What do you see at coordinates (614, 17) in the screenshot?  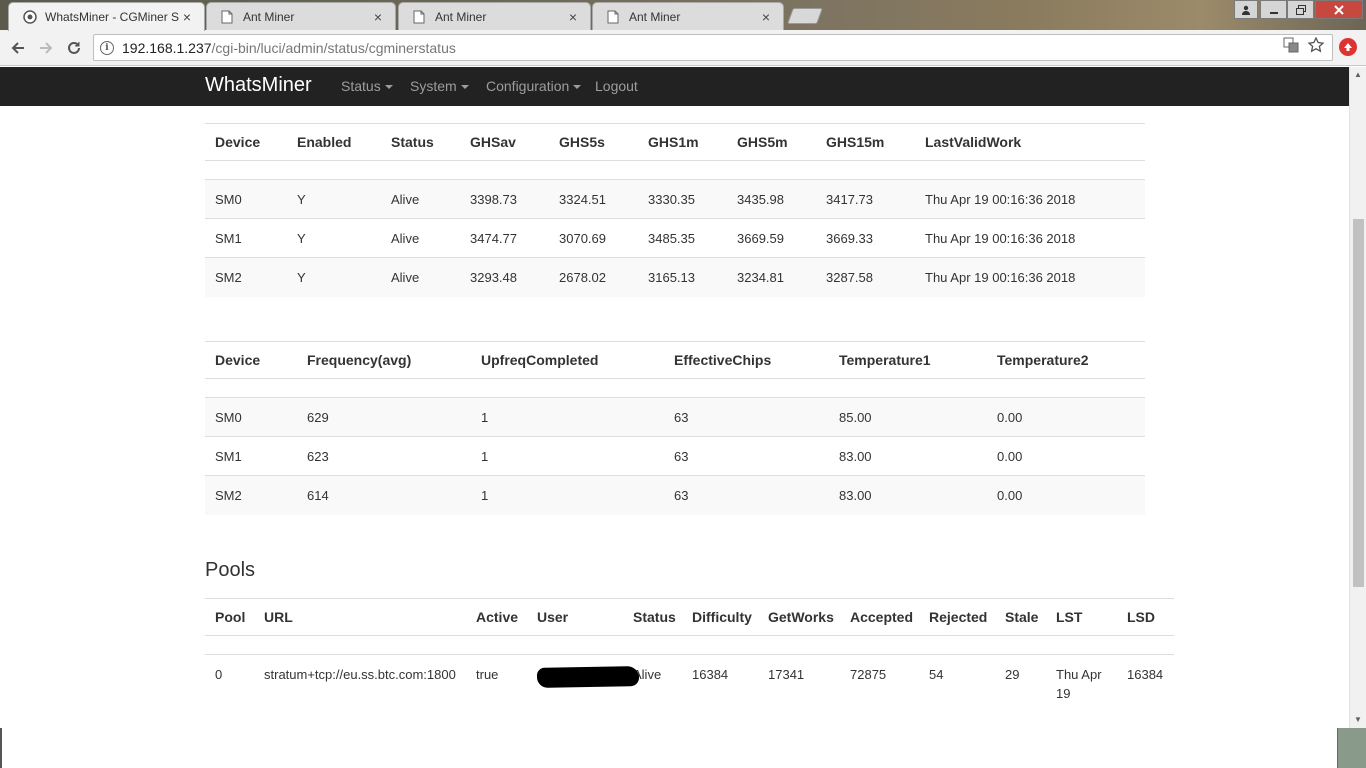 I see `page-icon` at bounding box center [614, 17].